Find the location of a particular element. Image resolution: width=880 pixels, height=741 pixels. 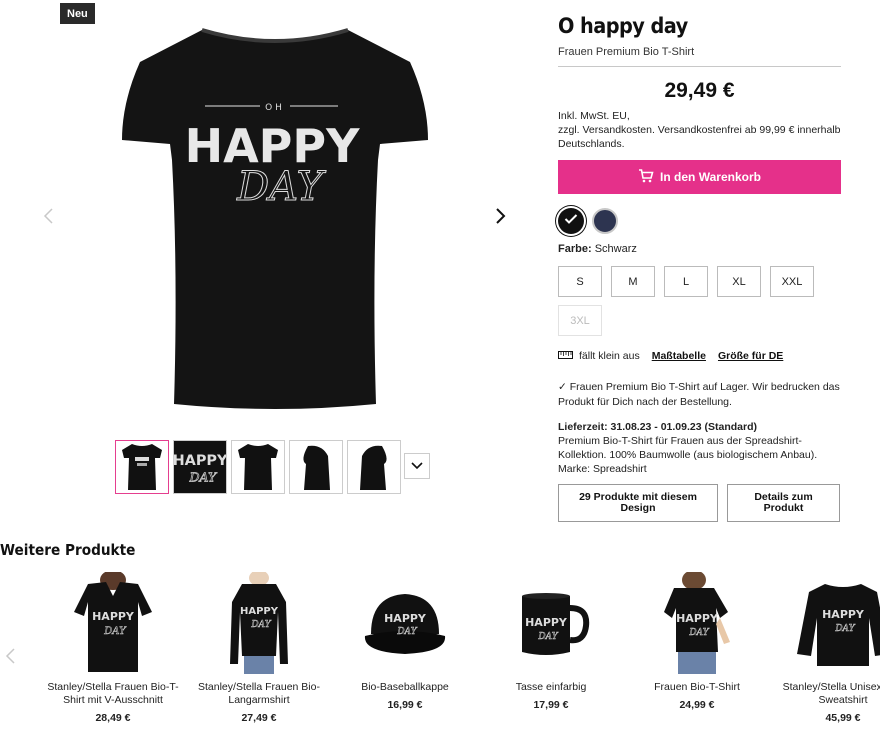

previous-products-arrow-icon is located at coordinates (11, 656).